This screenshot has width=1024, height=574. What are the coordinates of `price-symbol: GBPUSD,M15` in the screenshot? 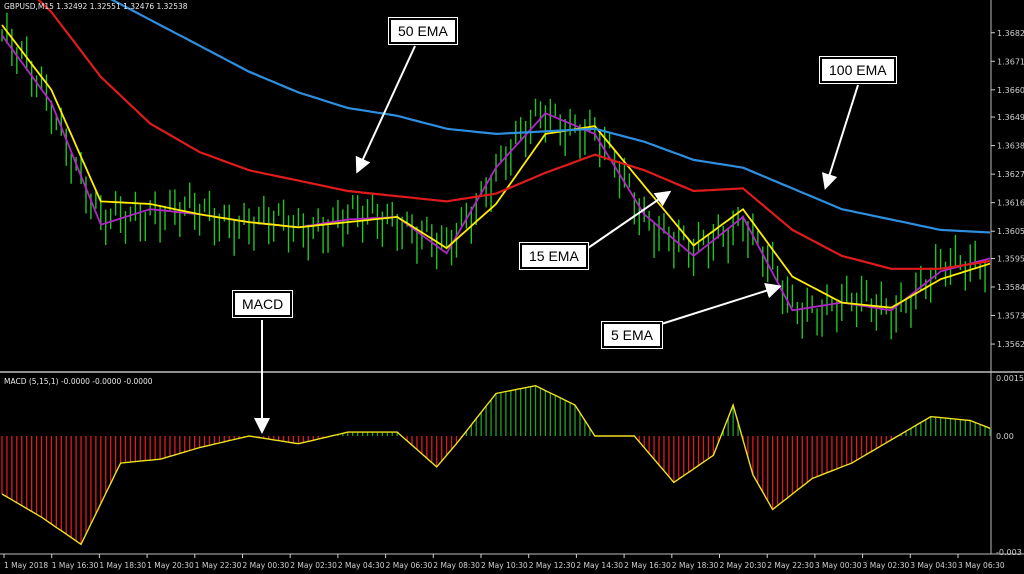 It's located at (29, 6).